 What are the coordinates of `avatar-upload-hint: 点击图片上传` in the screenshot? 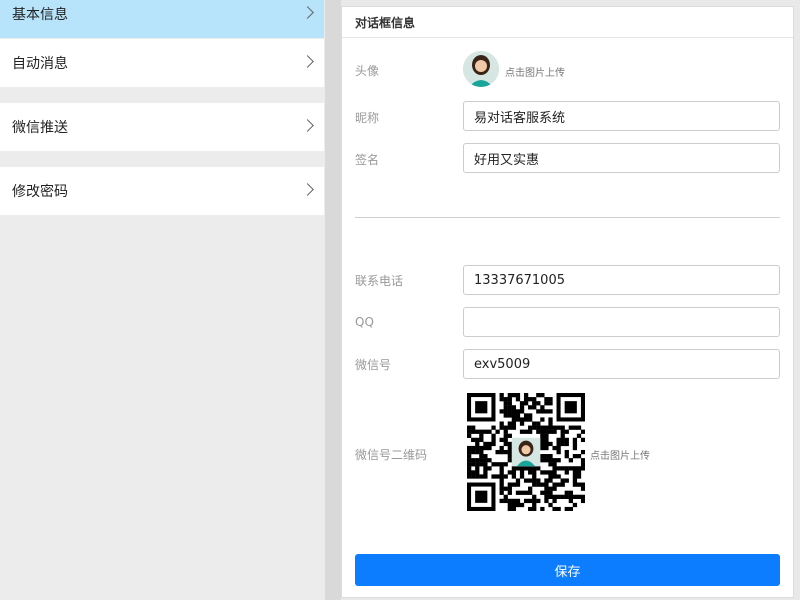 It's located at (535, 71).